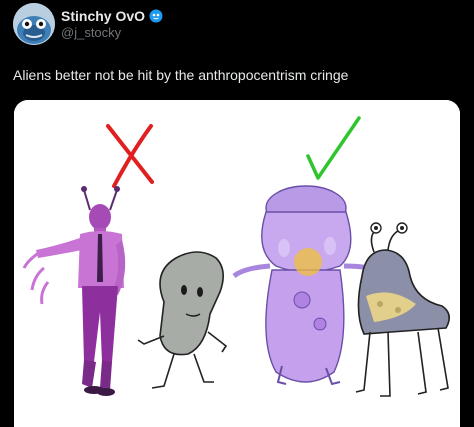 The image size is (474, 427). I want to click on author-avatar, so click(34, 24).